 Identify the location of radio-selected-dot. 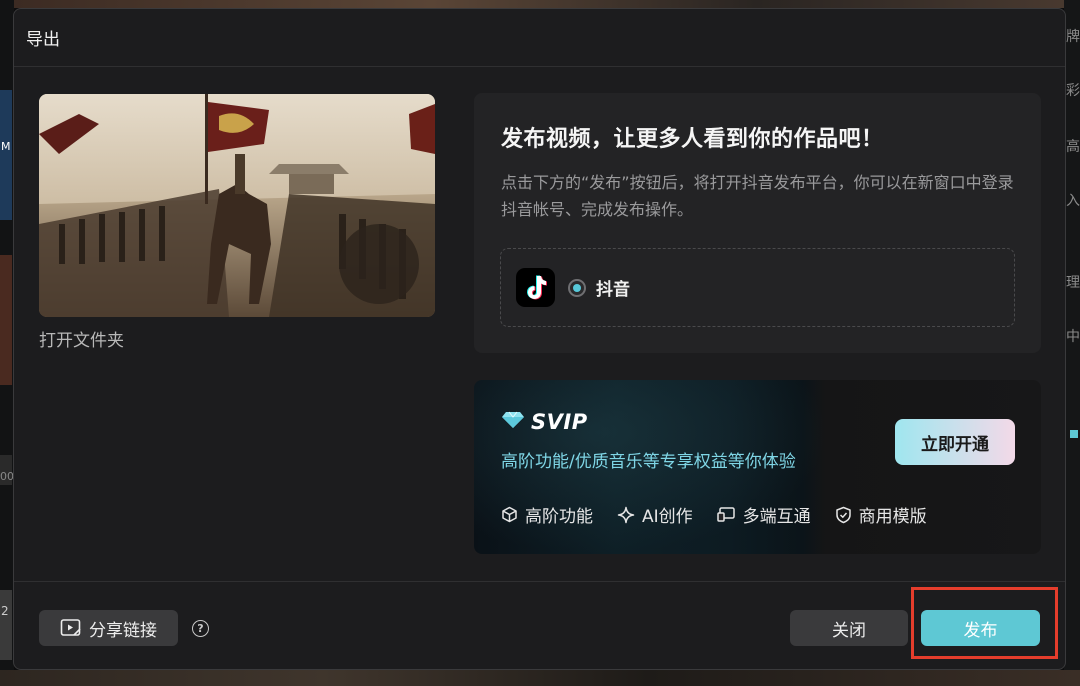
(577, 287).